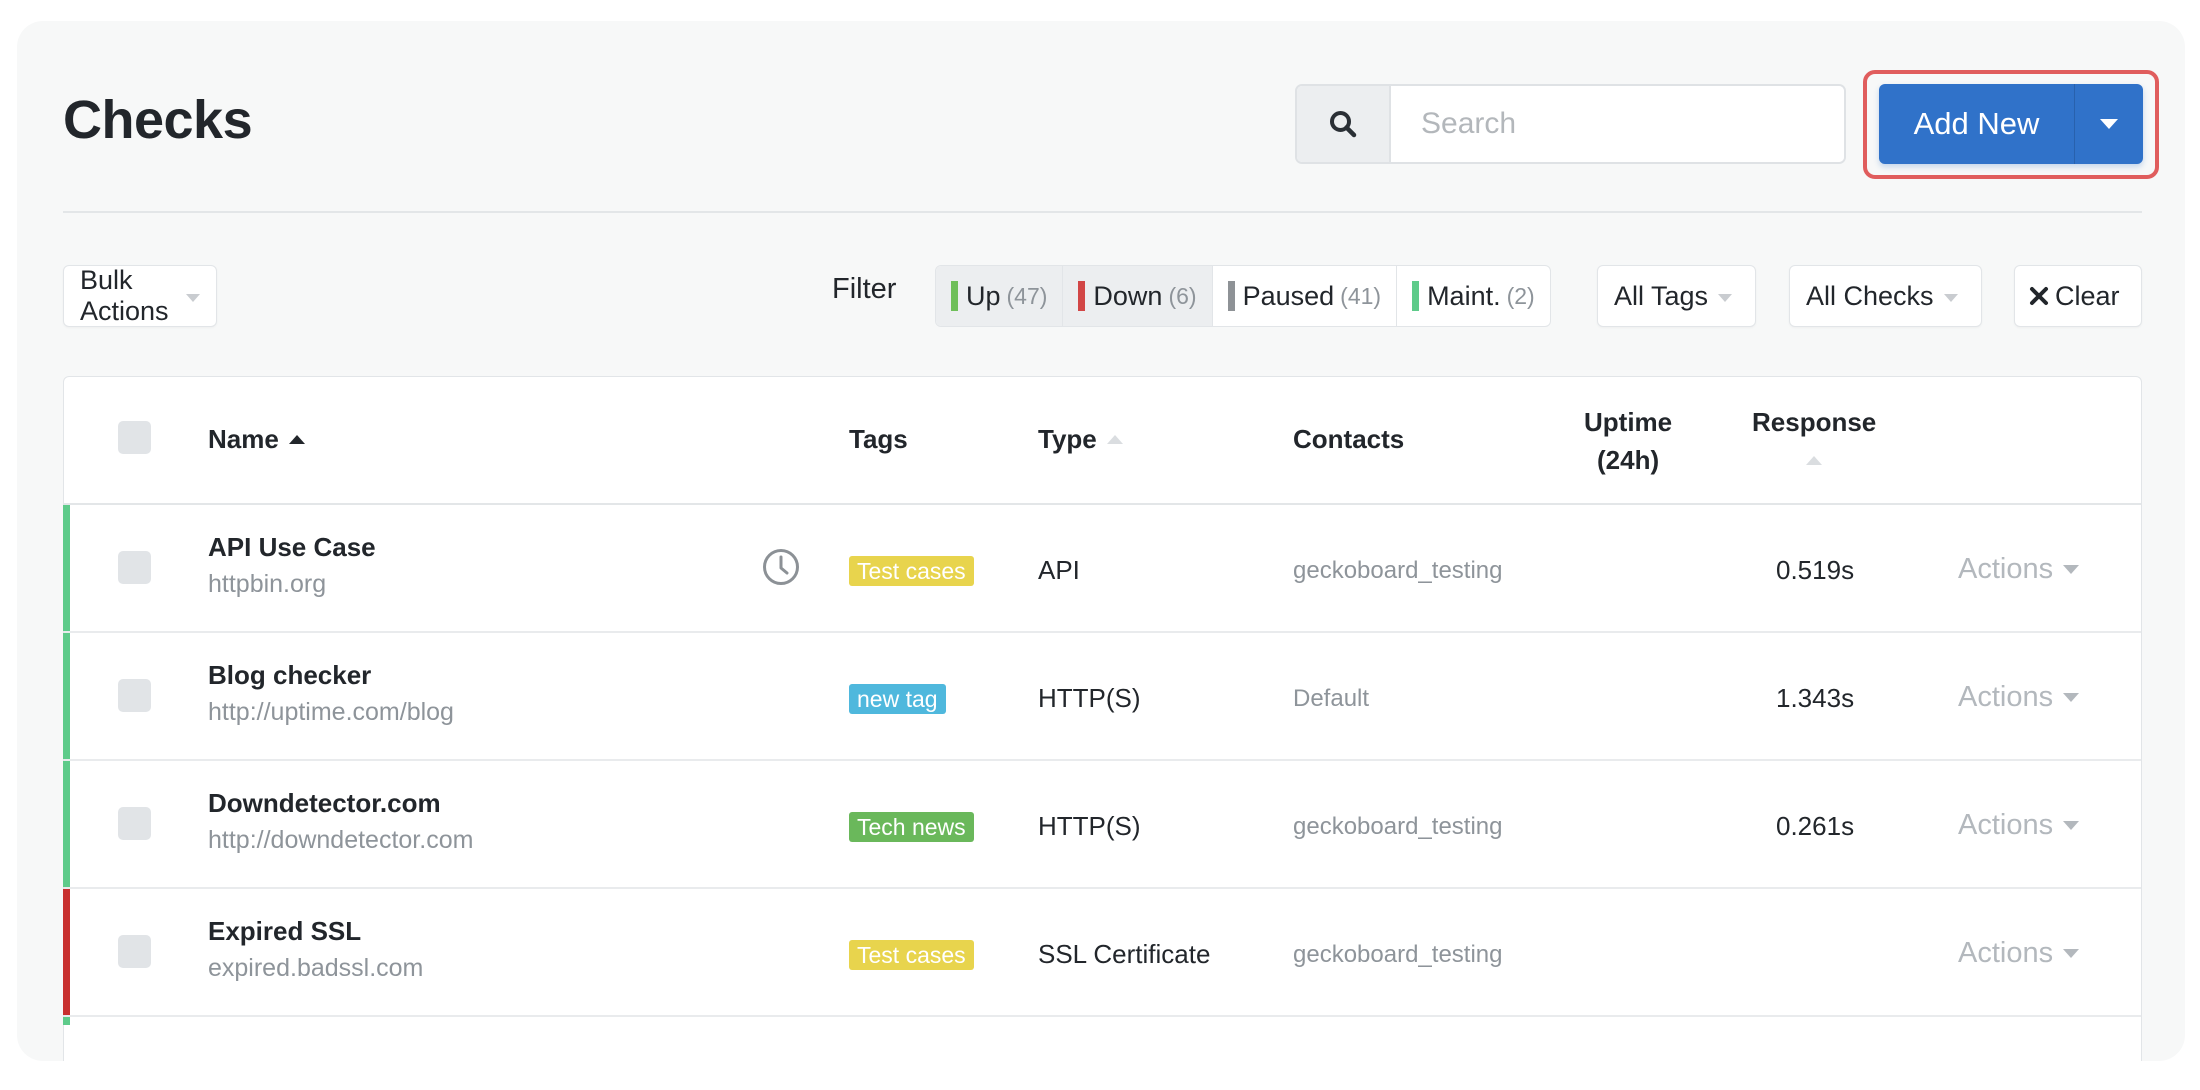  Describe the element at coordinates (324, 803) in the screenshot. I see `check-name: Downdetector.com` at that location.